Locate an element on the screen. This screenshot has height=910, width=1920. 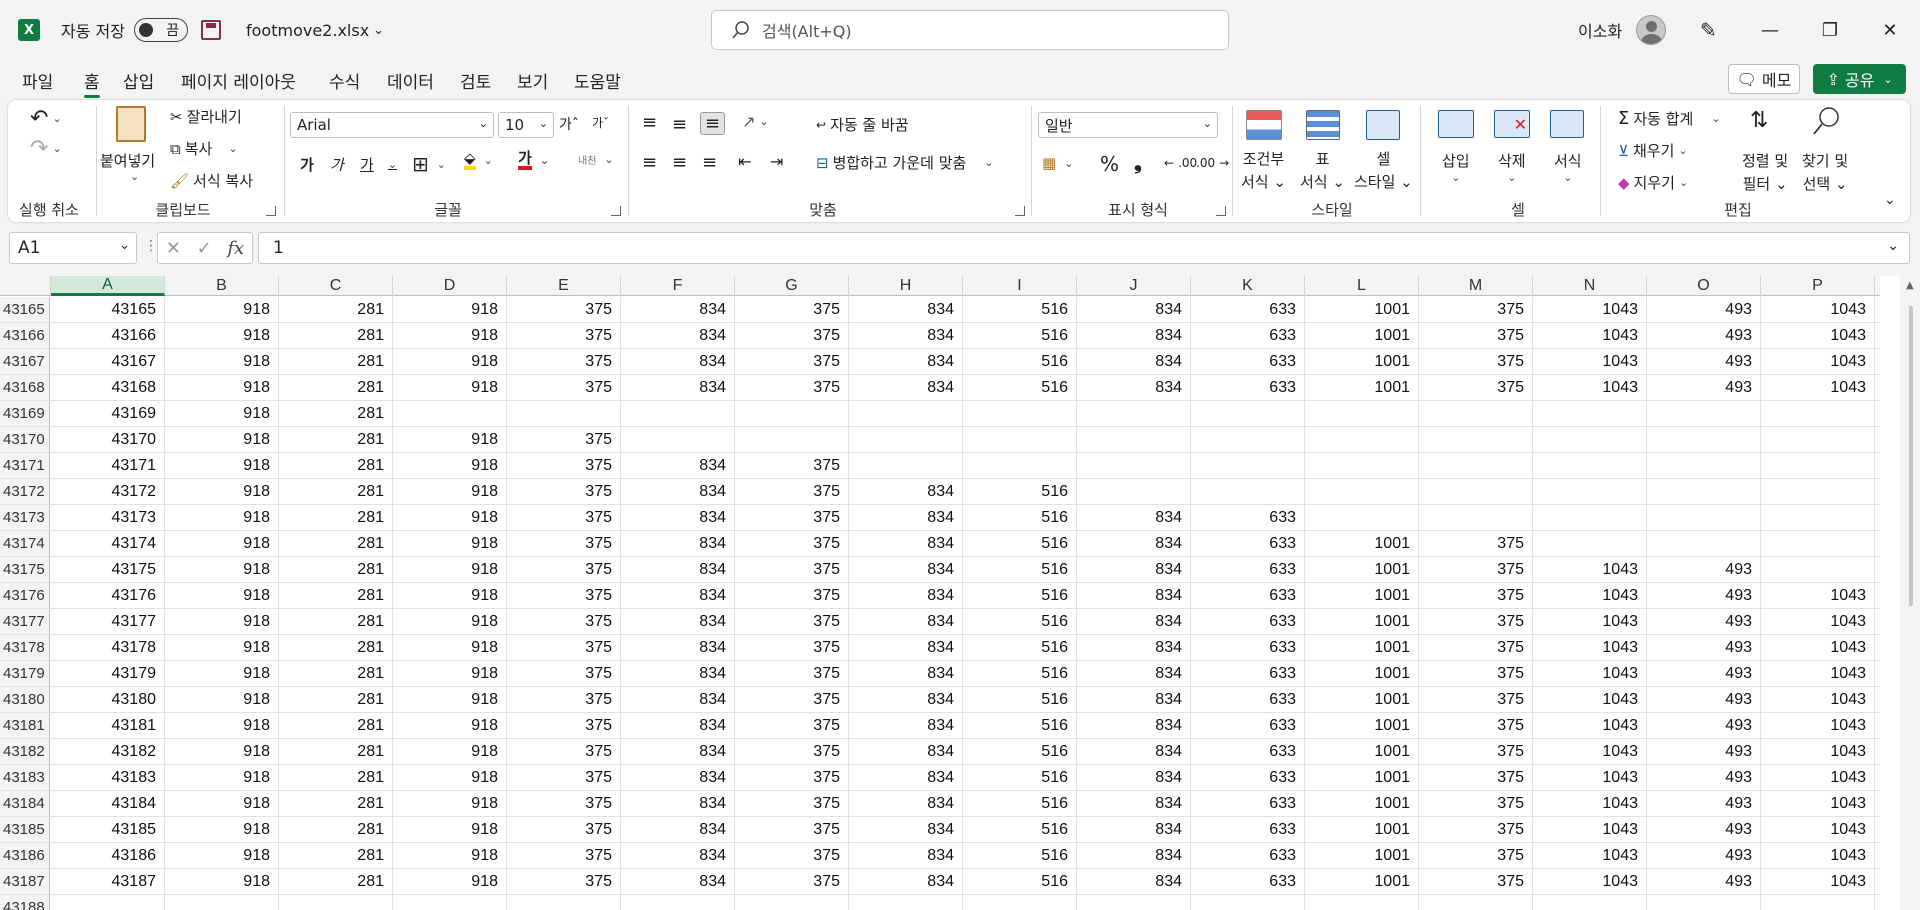
column-header-h: H is located at coordinates (906, 286).